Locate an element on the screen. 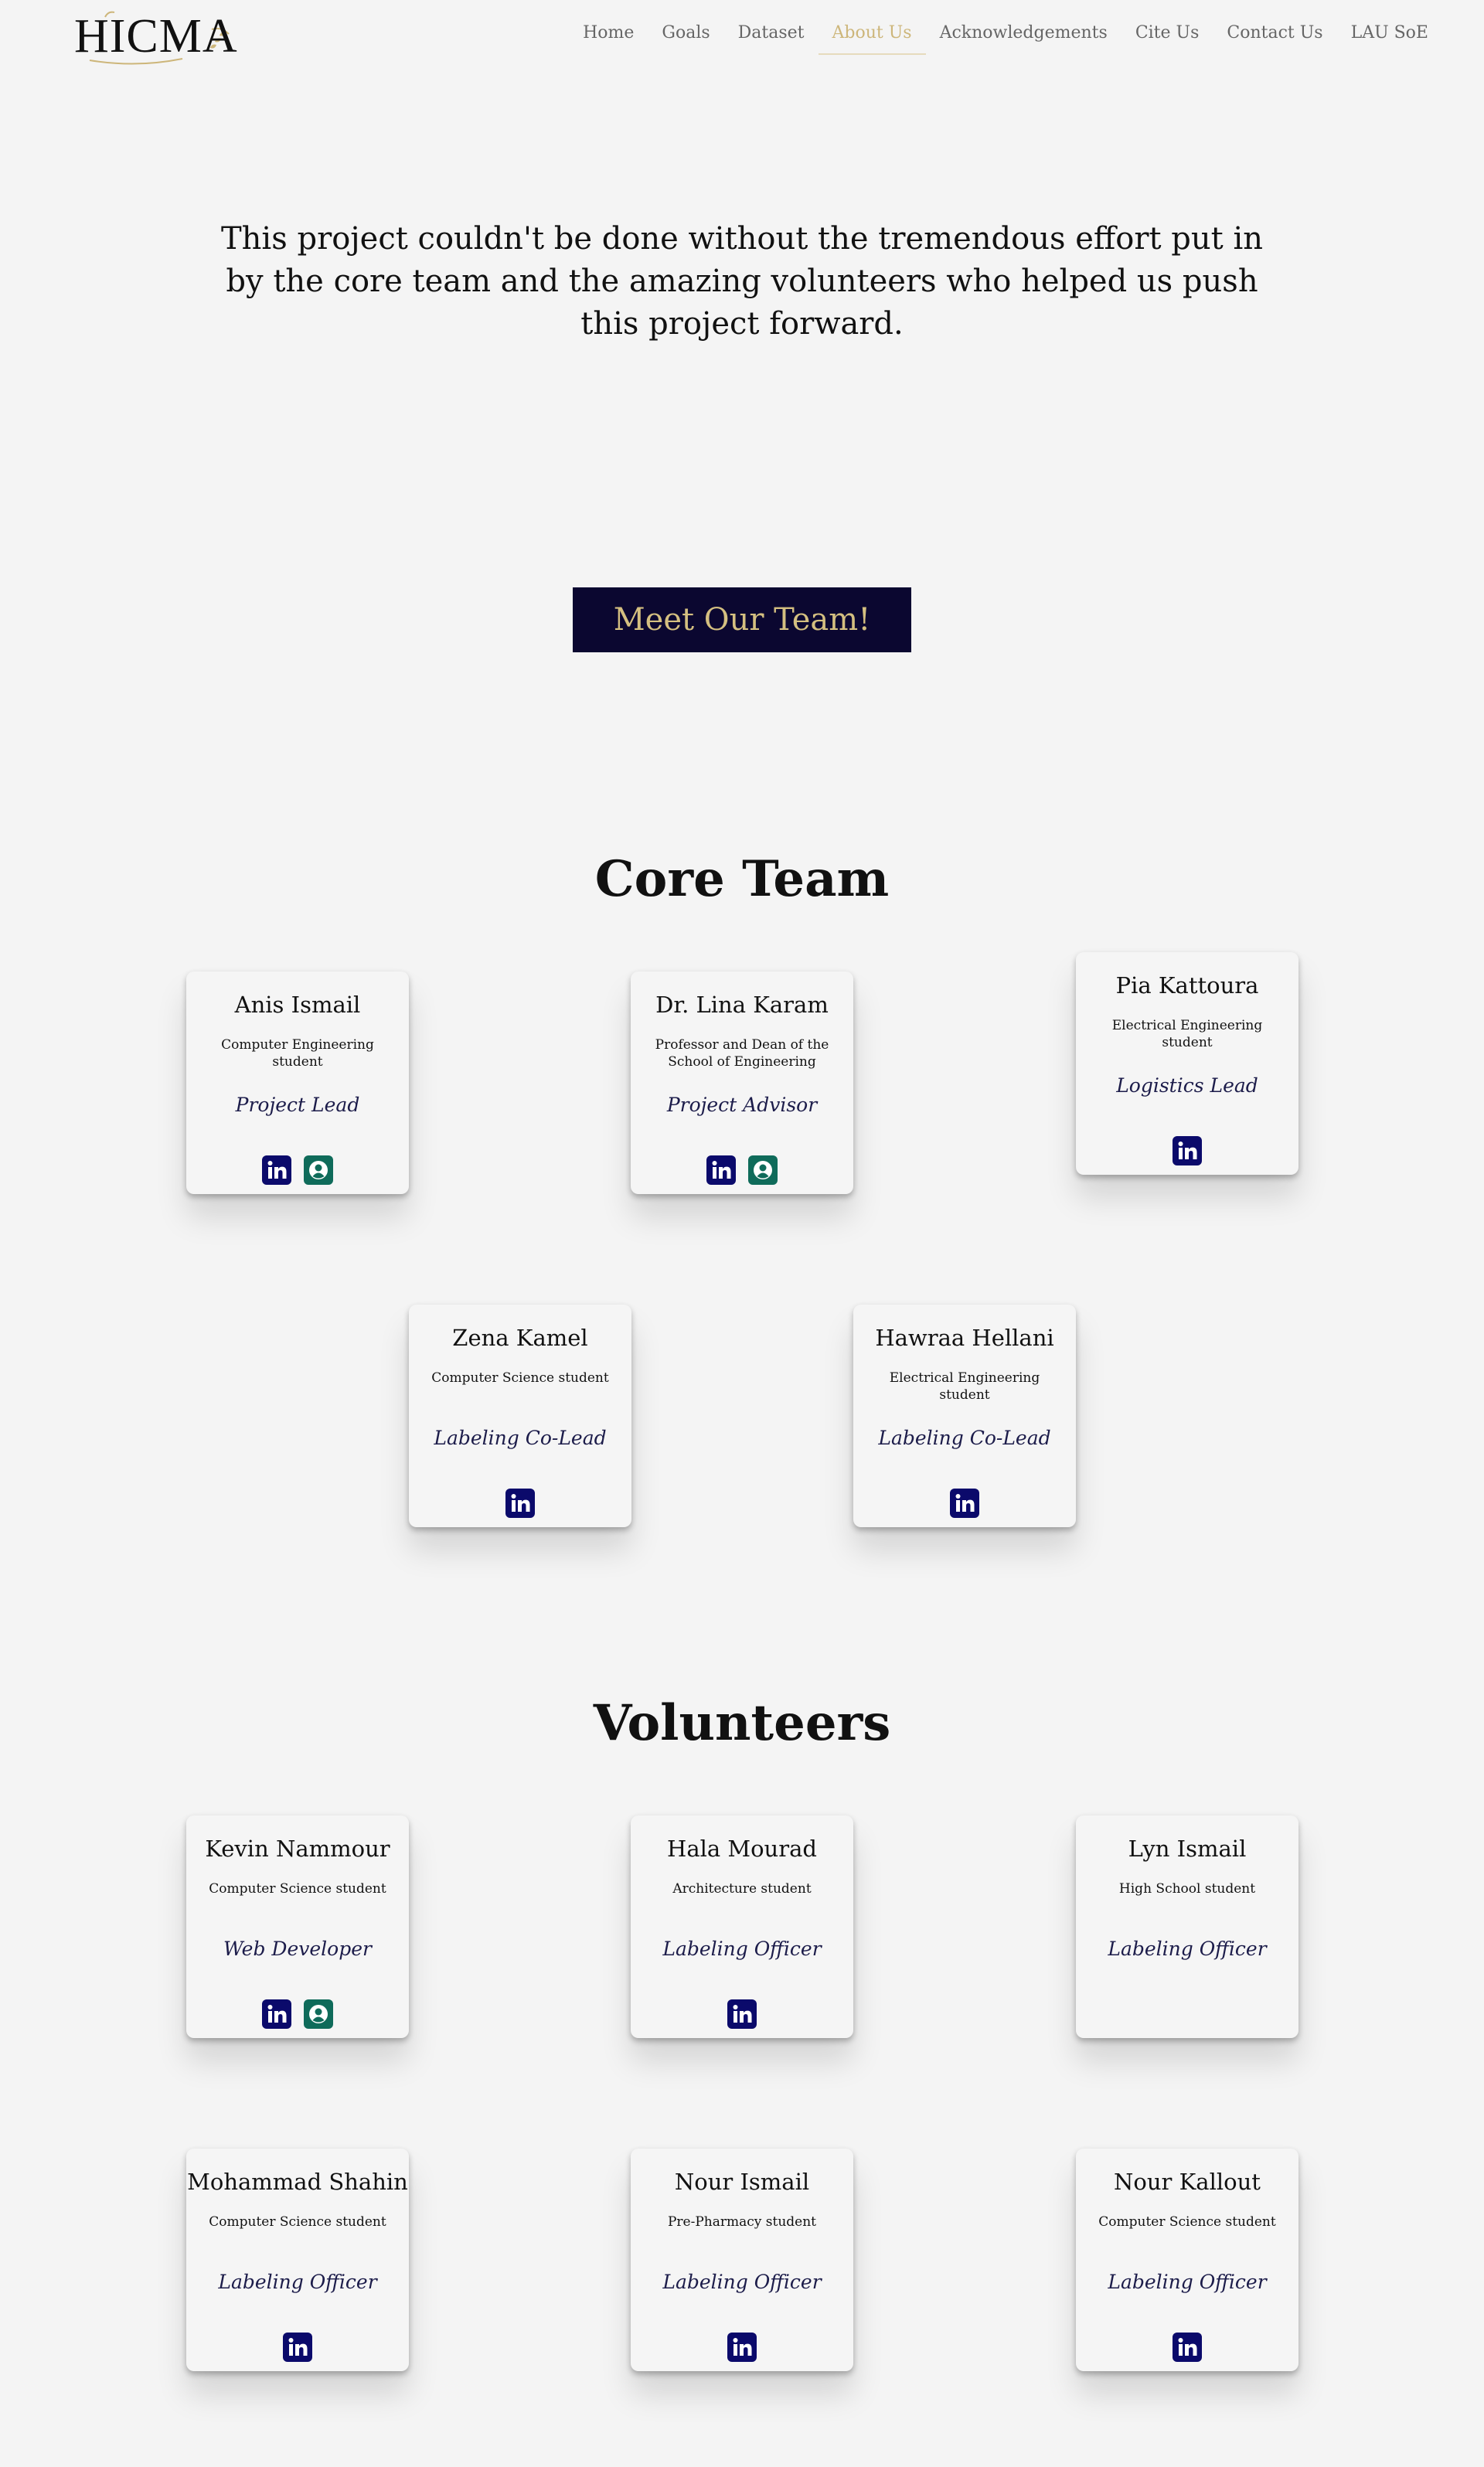 The height and width of the screenshot is (2467, 1484). member-name: Dr. Lina Karam is located at coordinates (742, 1005).